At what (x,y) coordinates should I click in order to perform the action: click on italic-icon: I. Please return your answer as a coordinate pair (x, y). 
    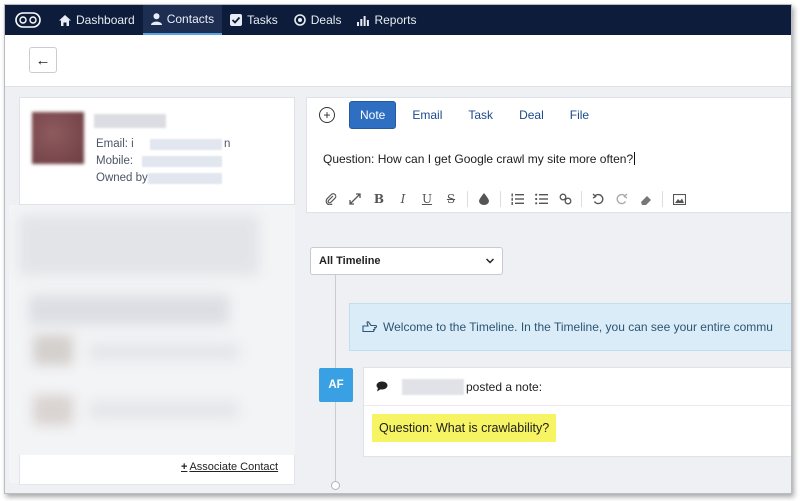
    Looking at the image, I should click on (403, 199).